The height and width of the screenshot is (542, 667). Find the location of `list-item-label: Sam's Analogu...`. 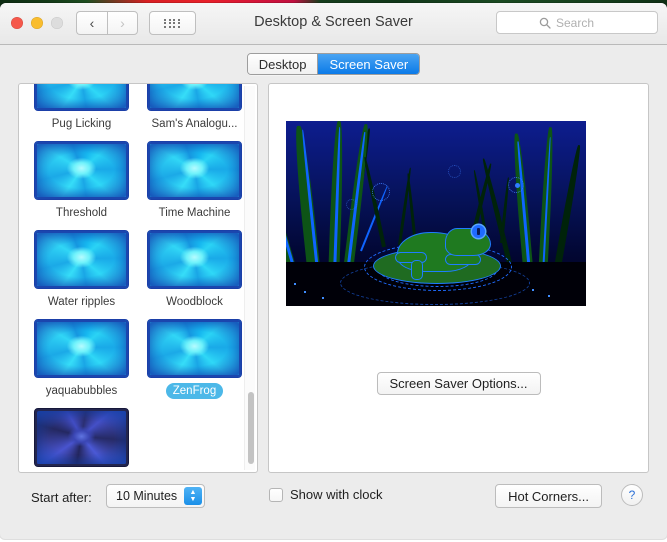

list-item-label: Sam's Analogu... is located at coordinates (194, 124).